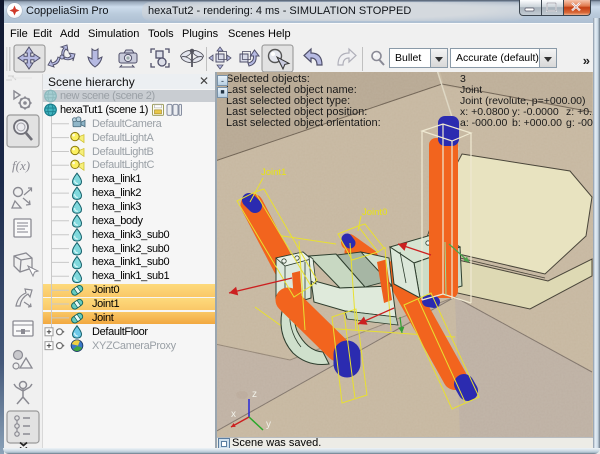  Describe the element at coordinates (233, 414) in the screenshot. I see `svg-text: x` at that location.